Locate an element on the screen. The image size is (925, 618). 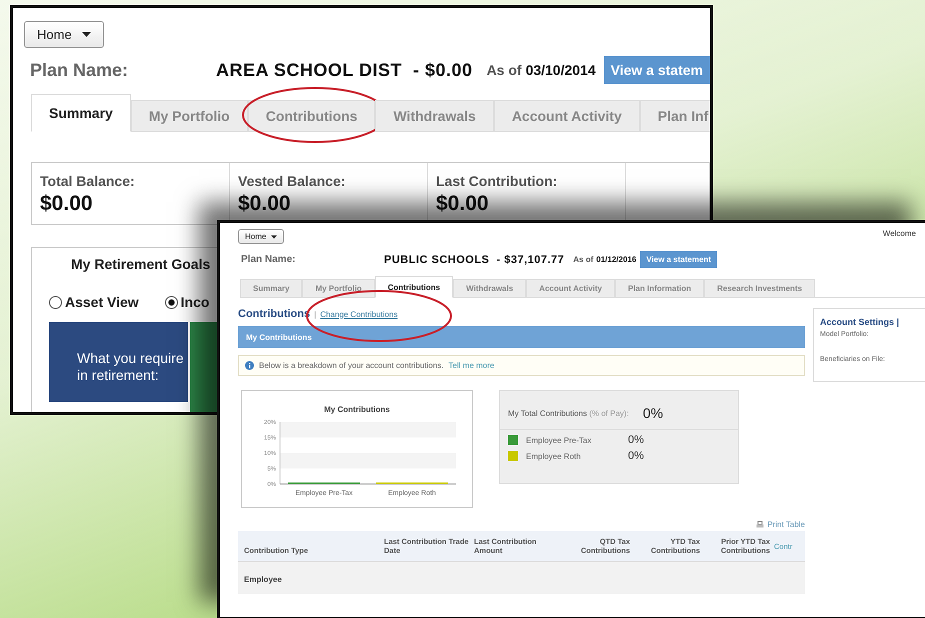
tab: Plan Information is located at coordinates (659, 288).